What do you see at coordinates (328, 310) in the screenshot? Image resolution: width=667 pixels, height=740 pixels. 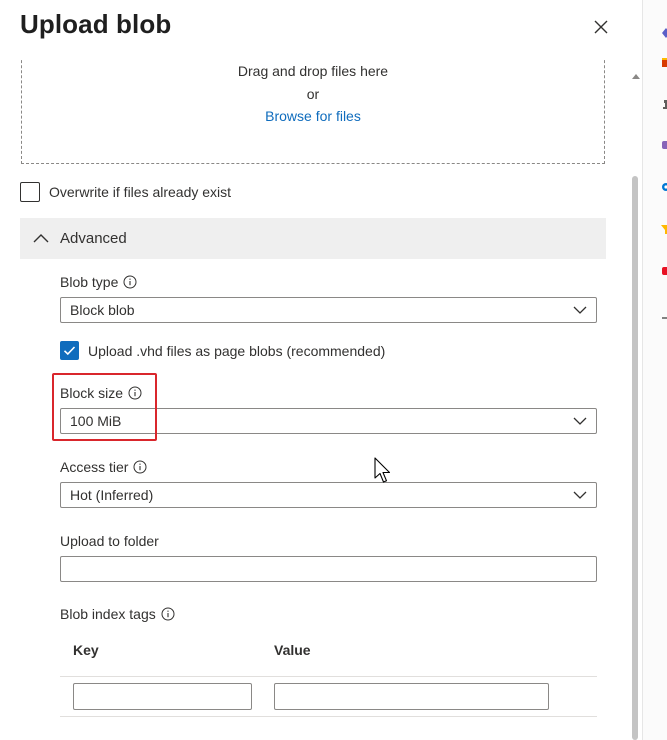 I see `blob-type-dropdown: Block blob` at bounding box center [328, 310].